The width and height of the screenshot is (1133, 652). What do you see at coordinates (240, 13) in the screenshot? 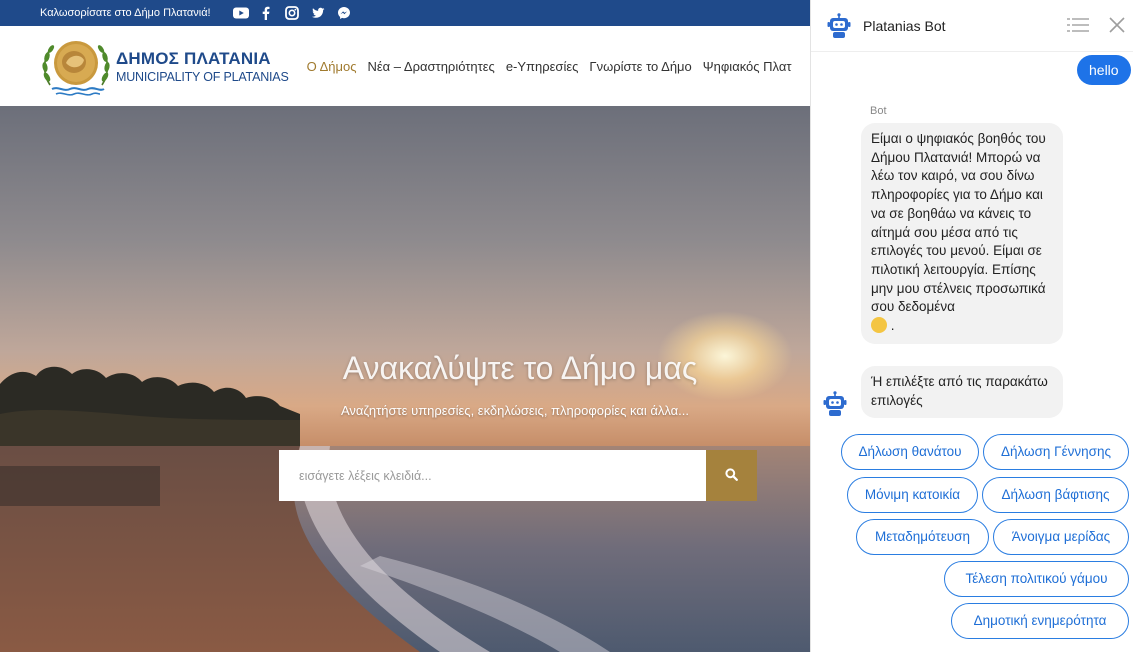
I see `youtube-icon` at bounding box center [240, 13].